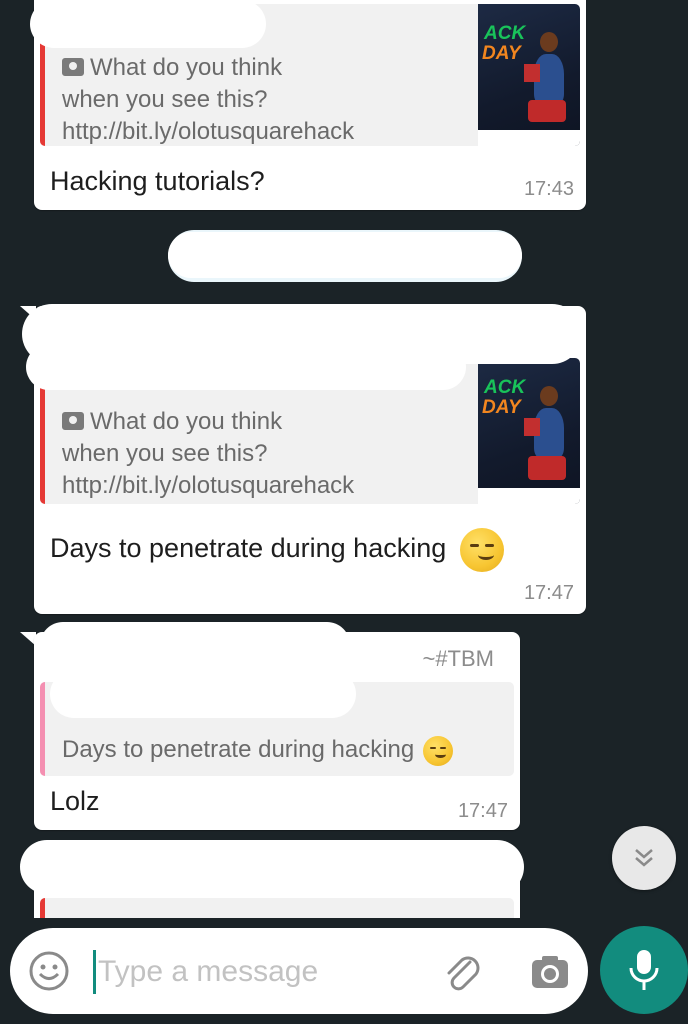 The height and width of the screenshot is (1024, 688). I want to click on scroll-to-bottom-button, so click(644, 858).